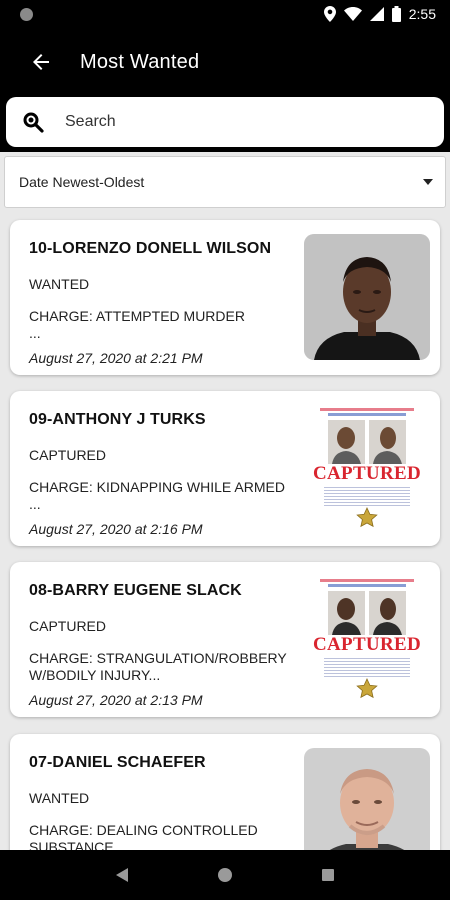 This screenshot has height=900, width=450. Describe the element at coordinates (428, 182) in the screenshot. I see `chevron-down-icon` at that location.